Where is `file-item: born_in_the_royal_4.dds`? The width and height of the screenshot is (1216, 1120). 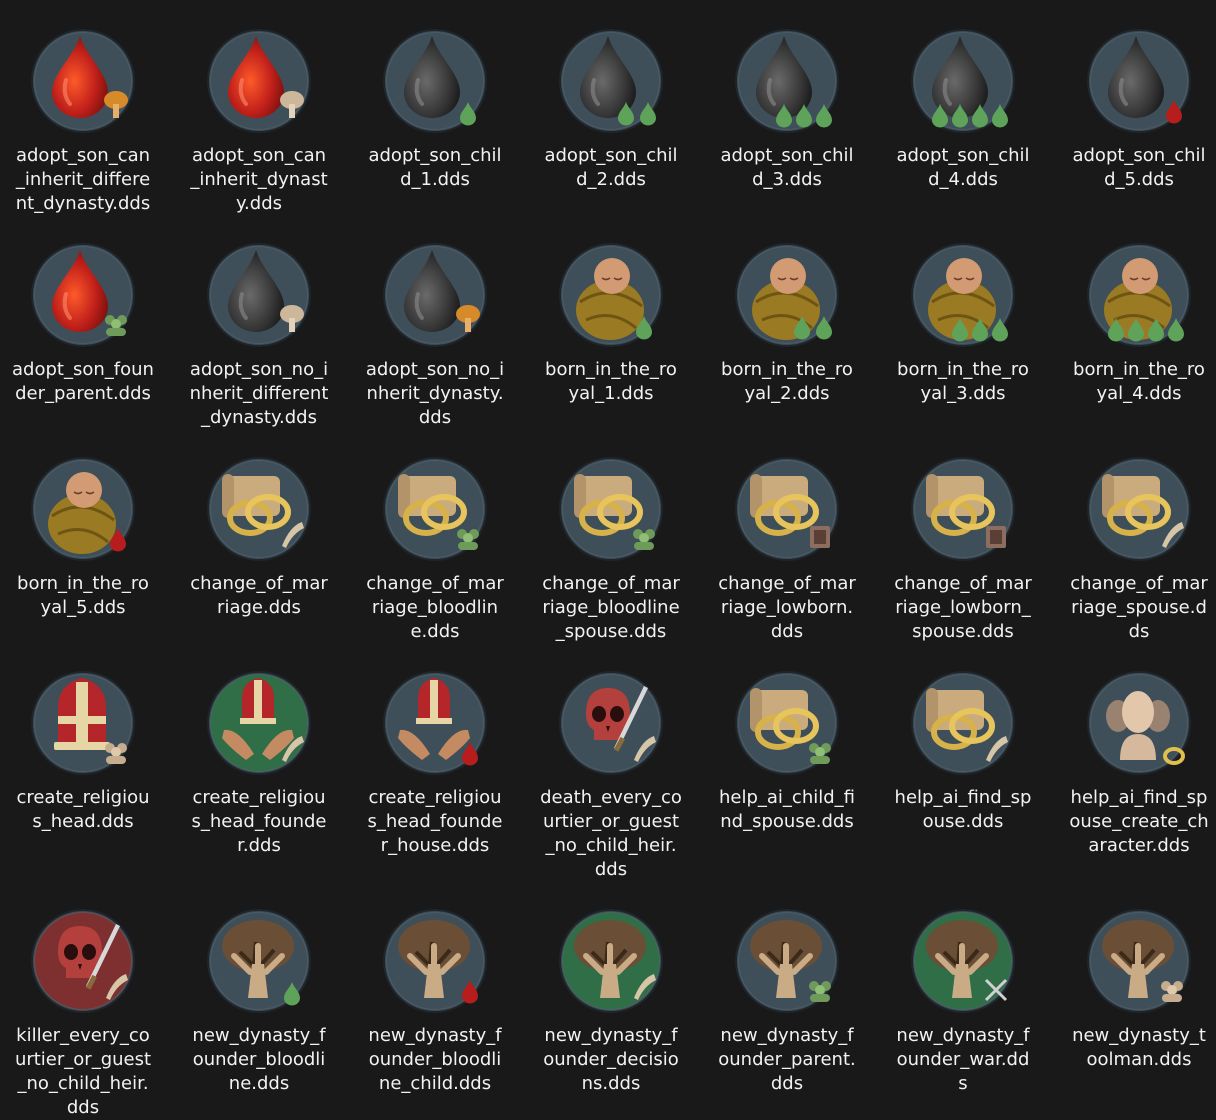
file-item: born_in_the_royal_4.dds is located at coordinates (1137, 323).